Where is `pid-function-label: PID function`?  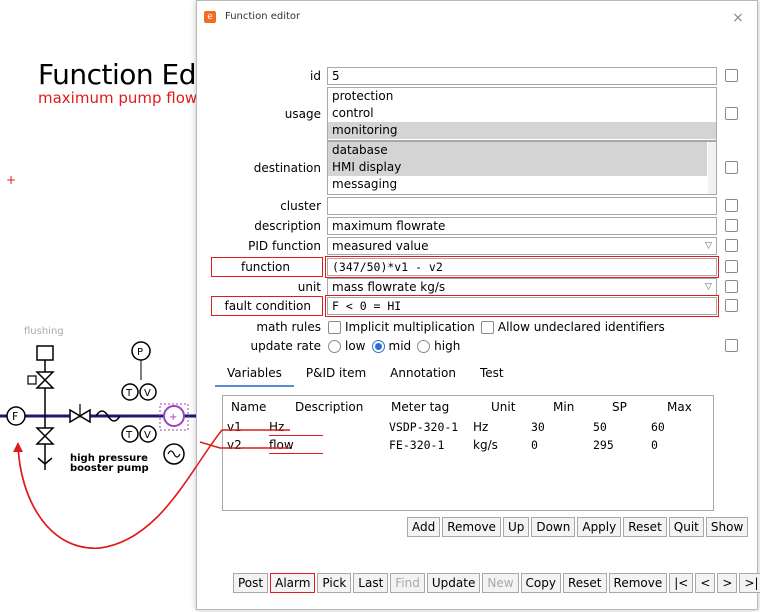
pid-function-label: PID function is located at coordinates (284, 246).